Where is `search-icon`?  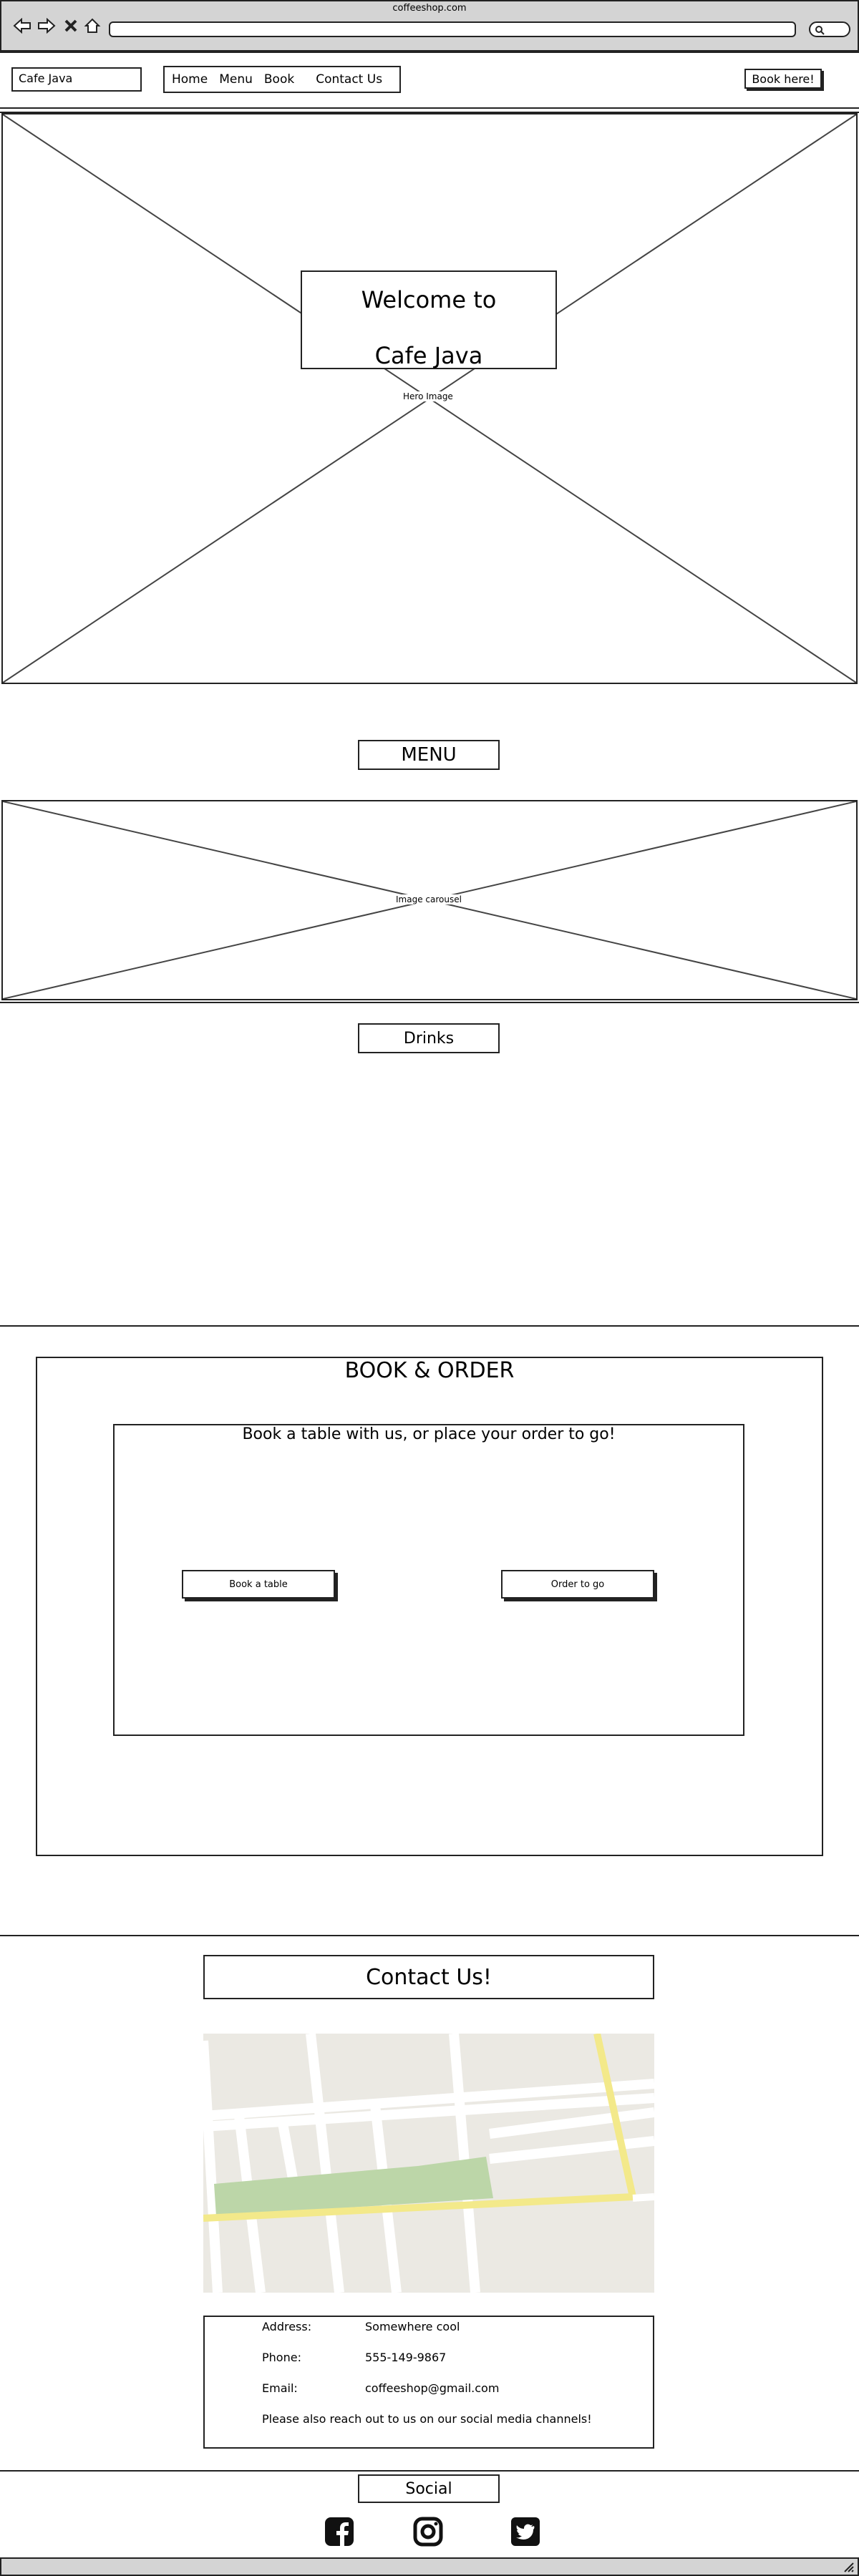
search-icon is located at coordinates (820, 31).